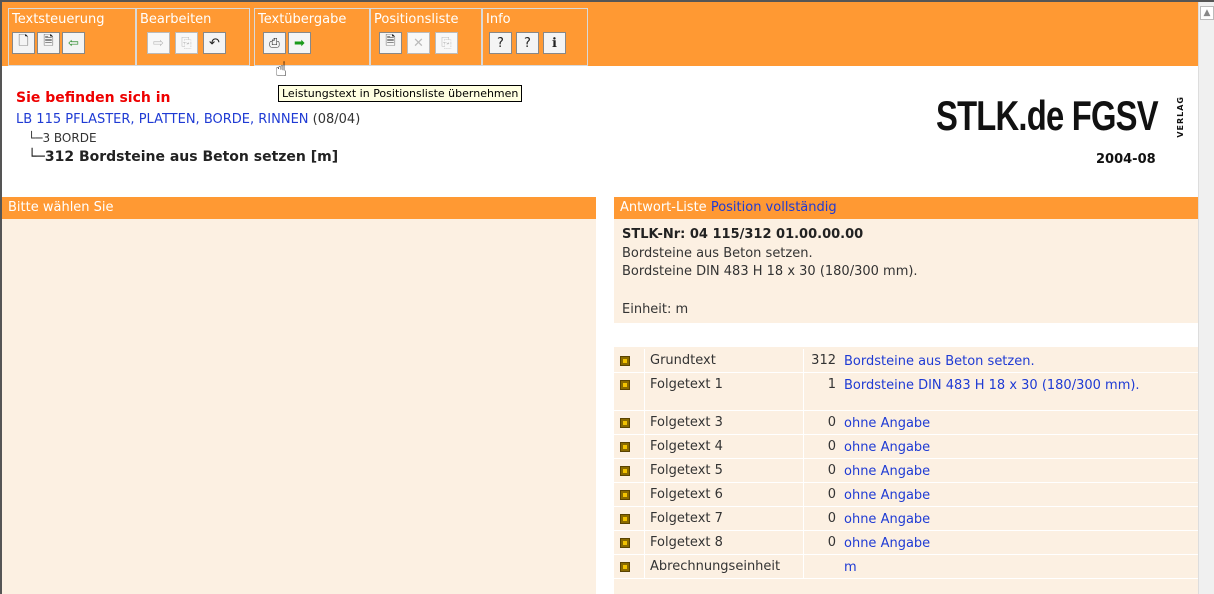  What do you see at coordinates (302, 19) in the screenshot?
I see `toolgroup-title: Textübergabe` at bounding box center [302, 19].